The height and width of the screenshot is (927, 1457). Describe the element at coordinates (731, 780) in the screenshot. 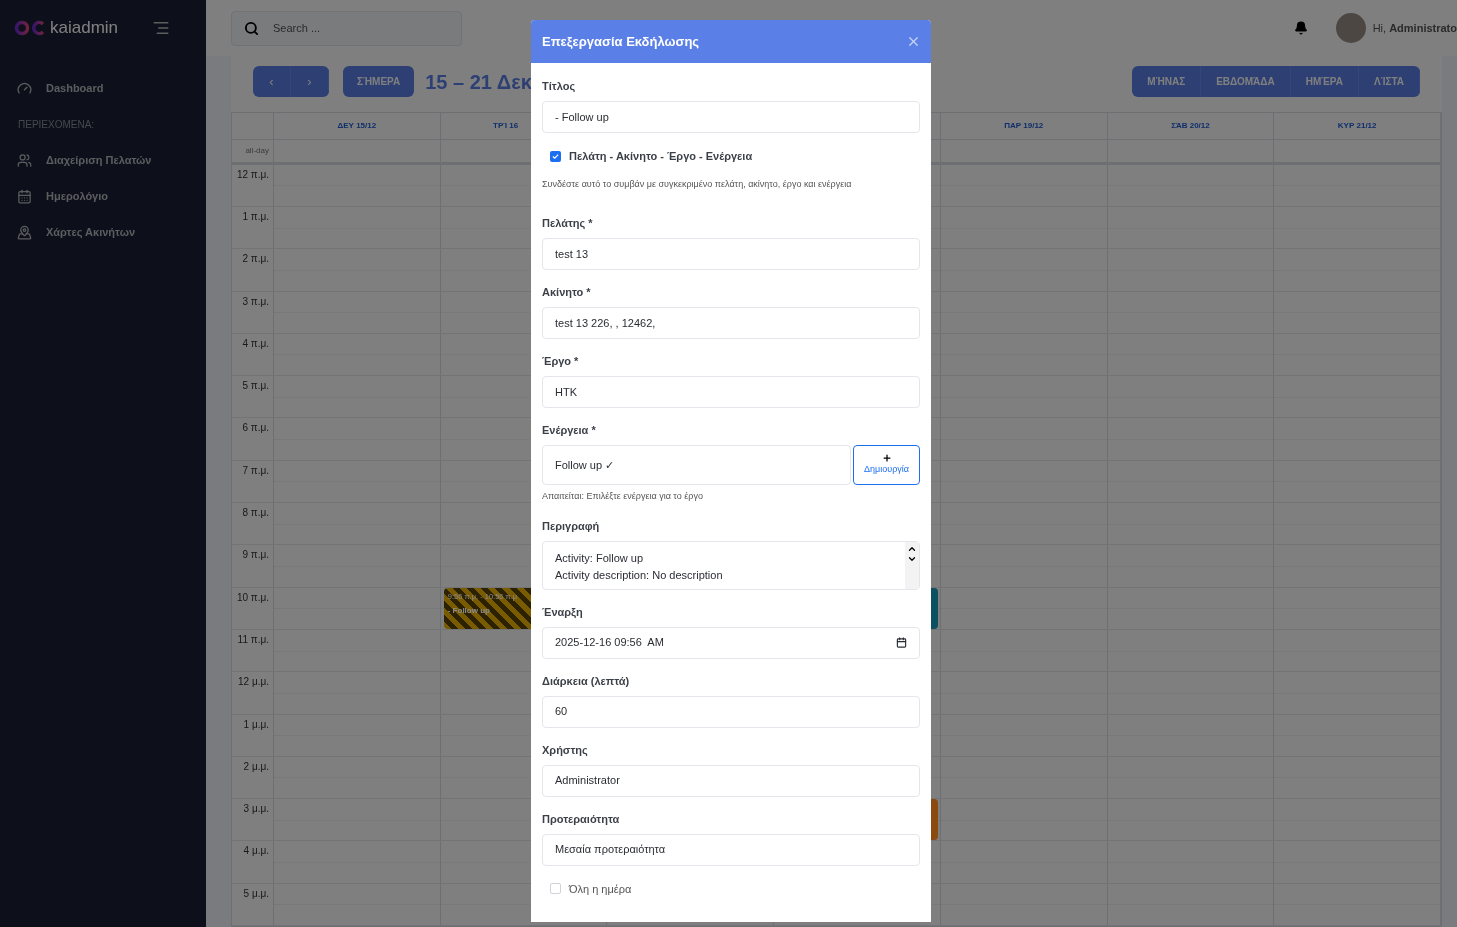

I see `input-field: Administrator` at that location.